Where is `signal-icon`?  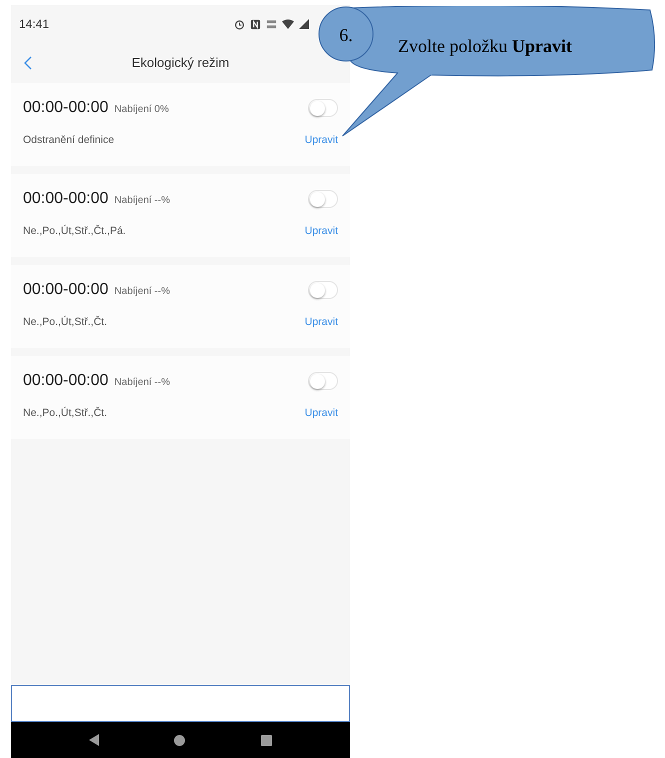
signal-icon is located at coordinates (304, 24).